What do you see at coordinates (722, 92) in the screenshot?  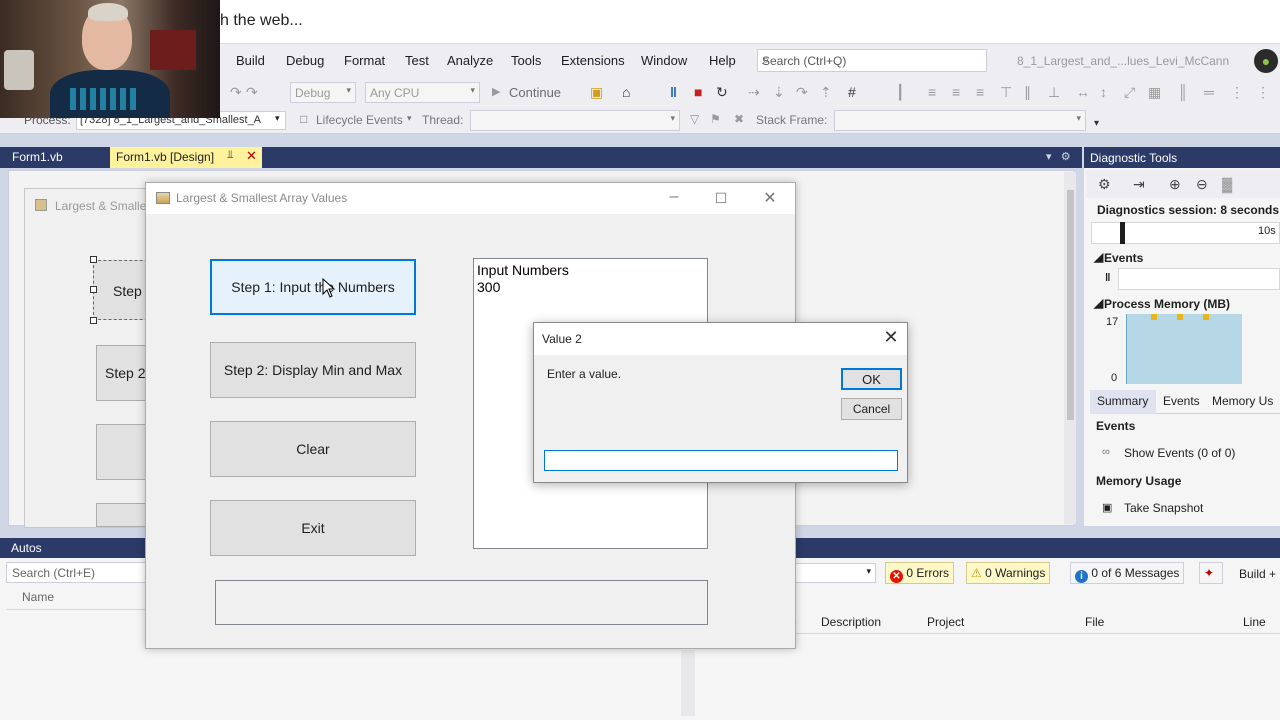 I see `restart-icon: ↻` at bounding box center [722, 92].